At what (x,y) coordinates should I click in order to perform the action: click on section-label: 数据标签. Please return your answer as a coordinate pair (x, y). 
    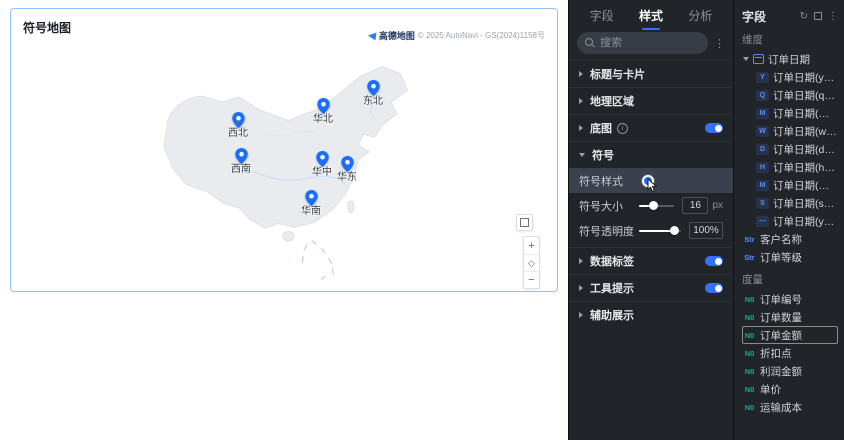
    Looking at the image, I should click on (612, 262).